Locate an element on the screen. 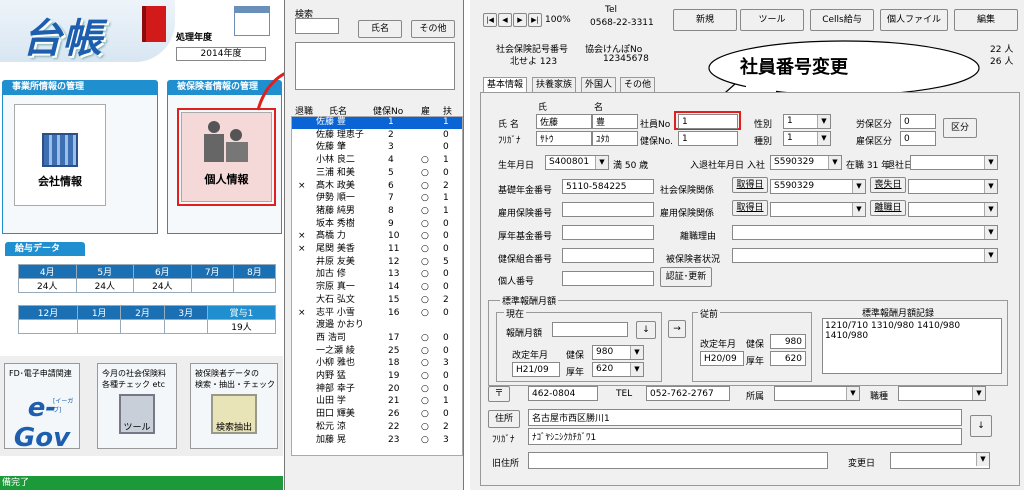  birth-select: S400801 ▼ is located at coordinates (577, 162).